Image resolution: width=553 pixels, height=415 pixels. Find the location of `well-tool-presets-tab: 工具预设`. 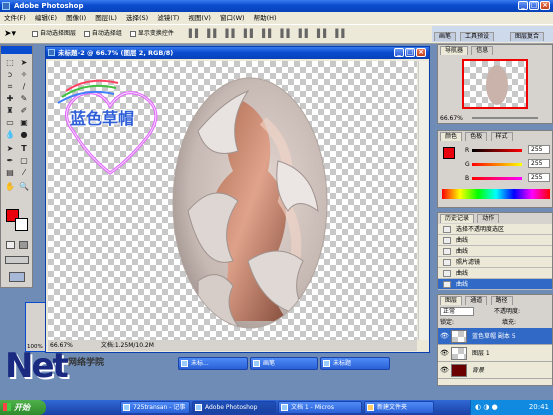

well-tool-presets-tab: 工具预设 is located at coordinates (477, 36).